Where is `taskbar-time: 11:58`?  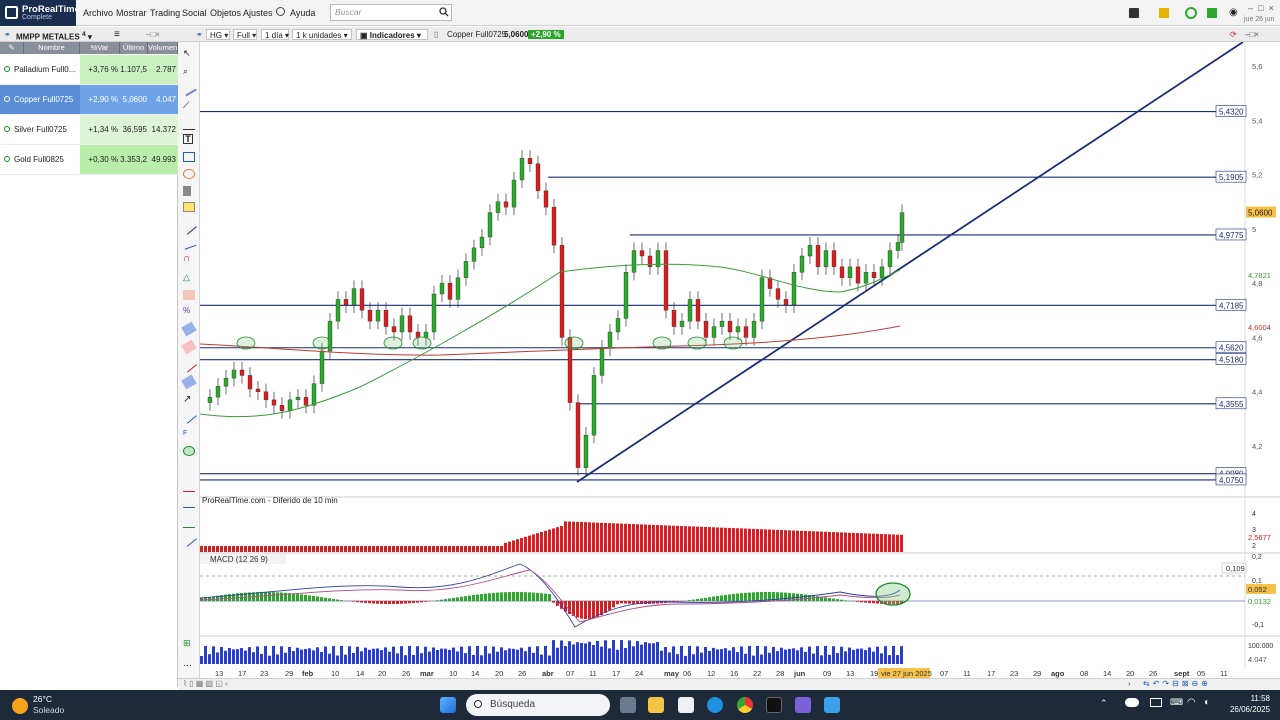 taskbar-time: 11:58 is located at coordinates (1249, 698).